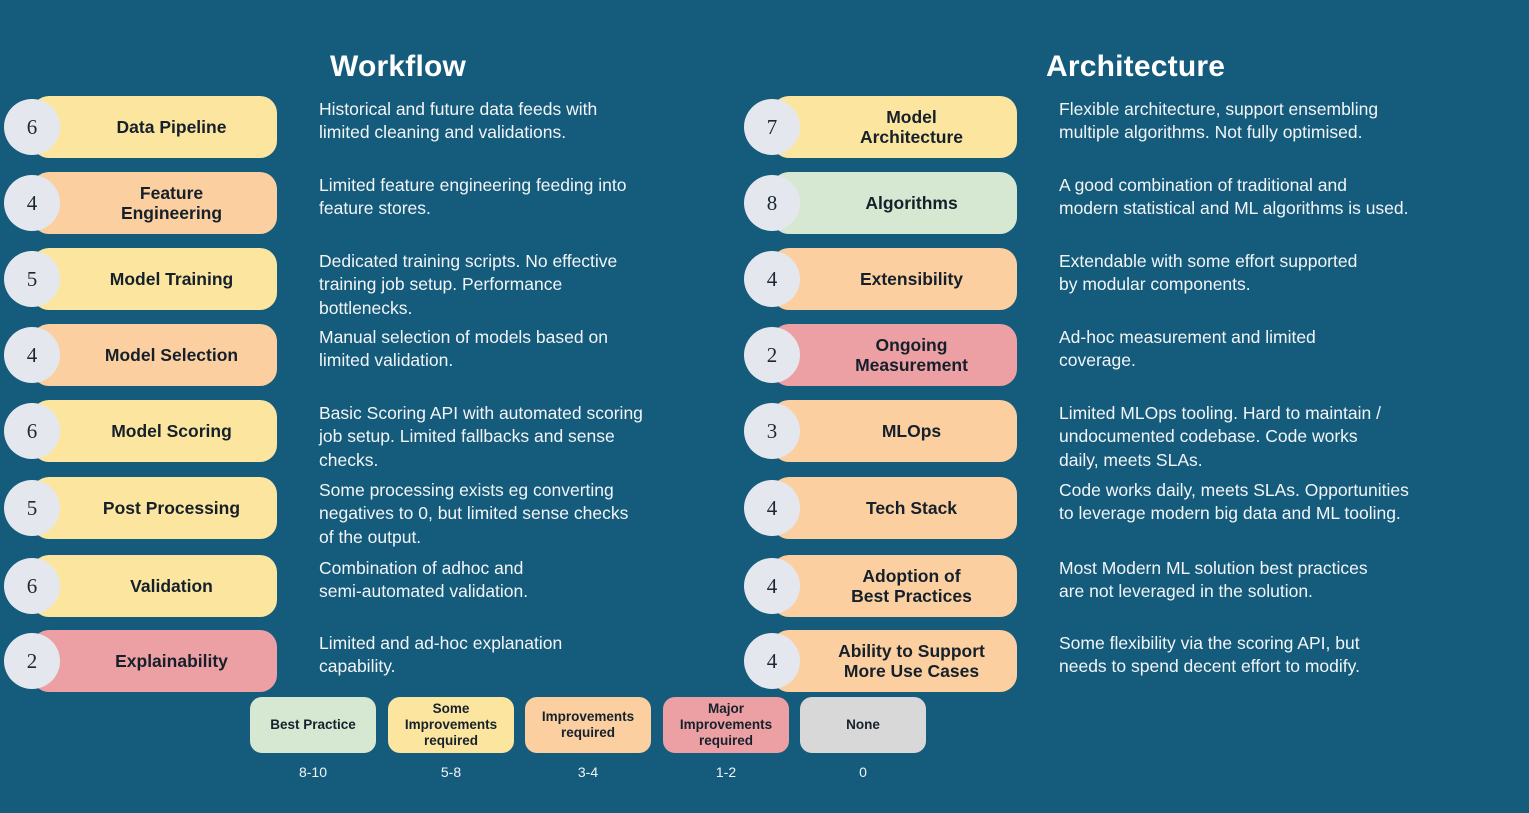 The image size is (1529, 813). I want to click on capability-label: Data Pipeline, so click(171, 126).